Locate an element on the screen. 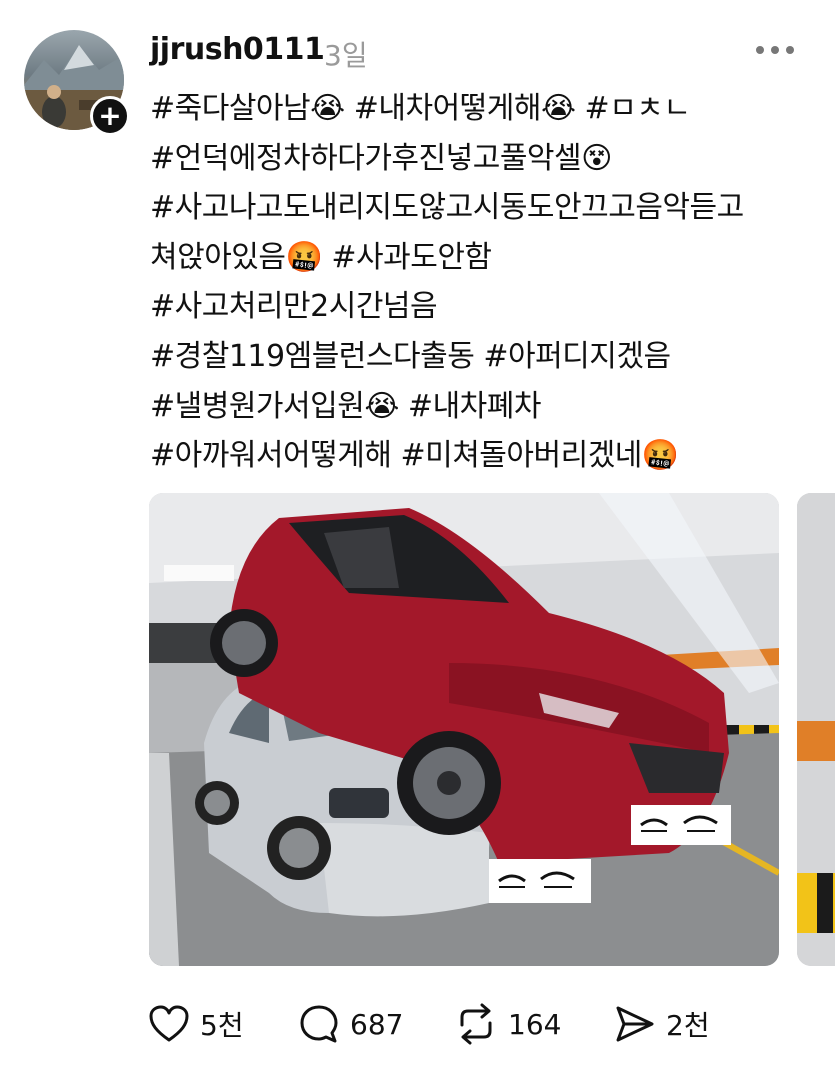 The image size is (835, 1073). post-text-line: #사고나고도내리지도않고시동도안끄고음악듣고 is located at coordinates (447, 208).